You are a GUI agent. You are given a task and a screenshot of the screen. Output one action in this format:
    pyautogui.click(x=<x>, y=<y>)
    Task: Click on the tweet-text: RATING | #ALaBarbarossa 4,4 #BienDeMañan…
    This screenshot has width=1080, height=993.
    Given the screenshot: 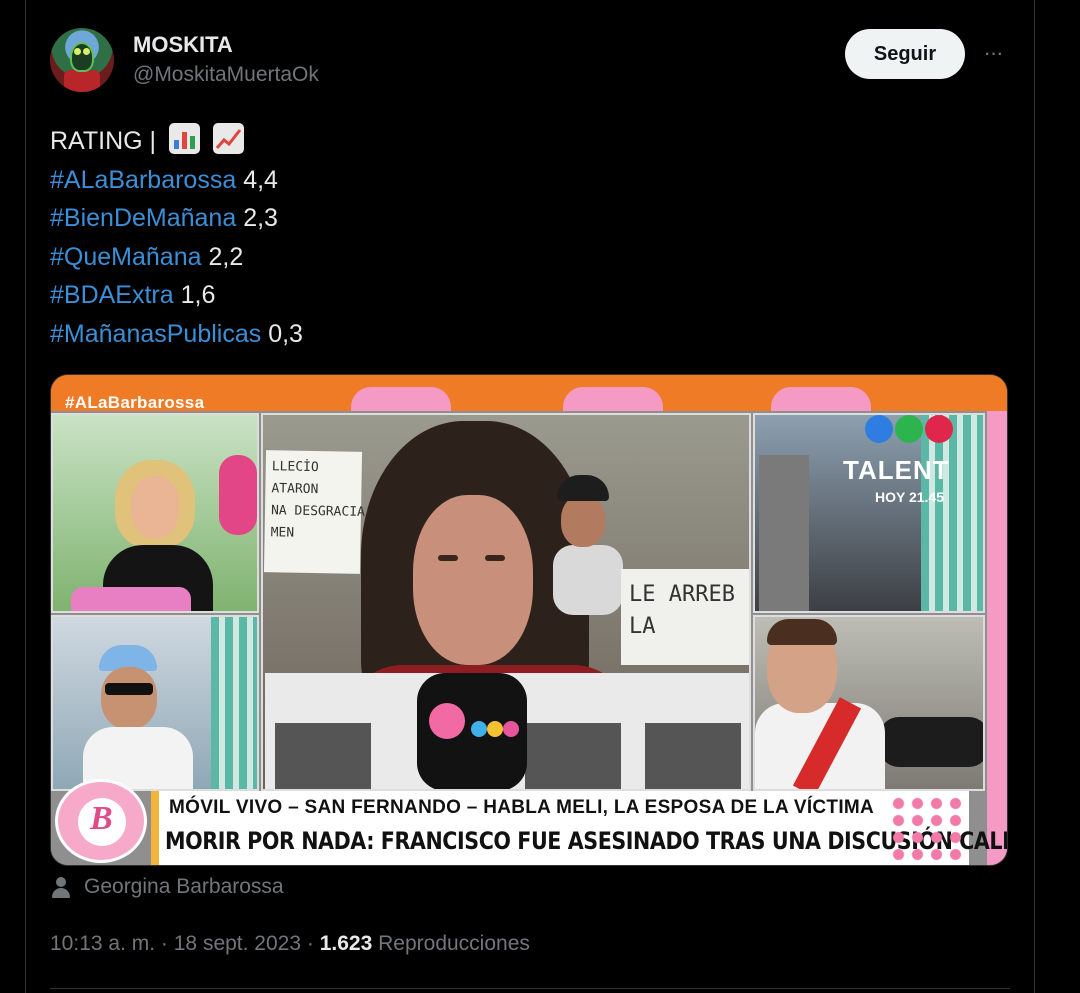 What is the action you would take?
    pyautogui.click(x=176, y=238)
    